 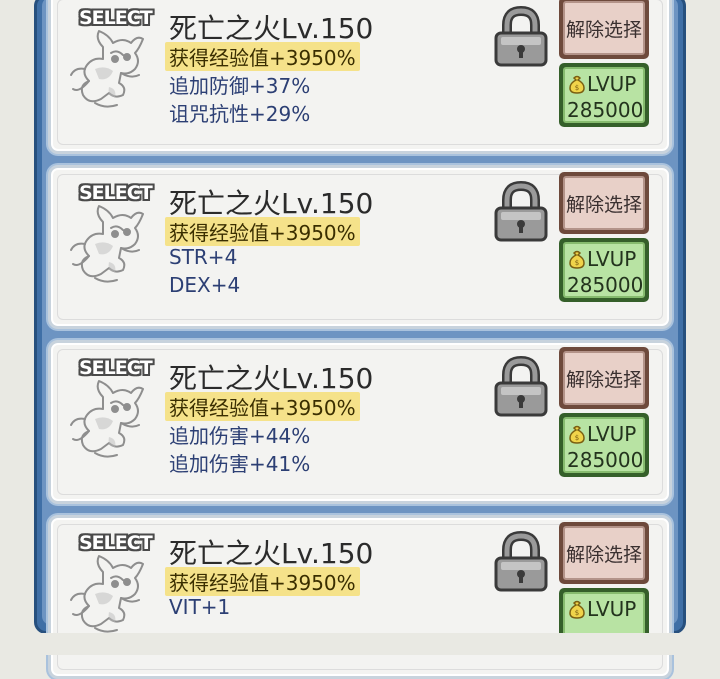 What do you see at coordinates (200, 607) in the screenshot?
I see `stat-line-2: VIT+1` at bounding box center [200, 607].